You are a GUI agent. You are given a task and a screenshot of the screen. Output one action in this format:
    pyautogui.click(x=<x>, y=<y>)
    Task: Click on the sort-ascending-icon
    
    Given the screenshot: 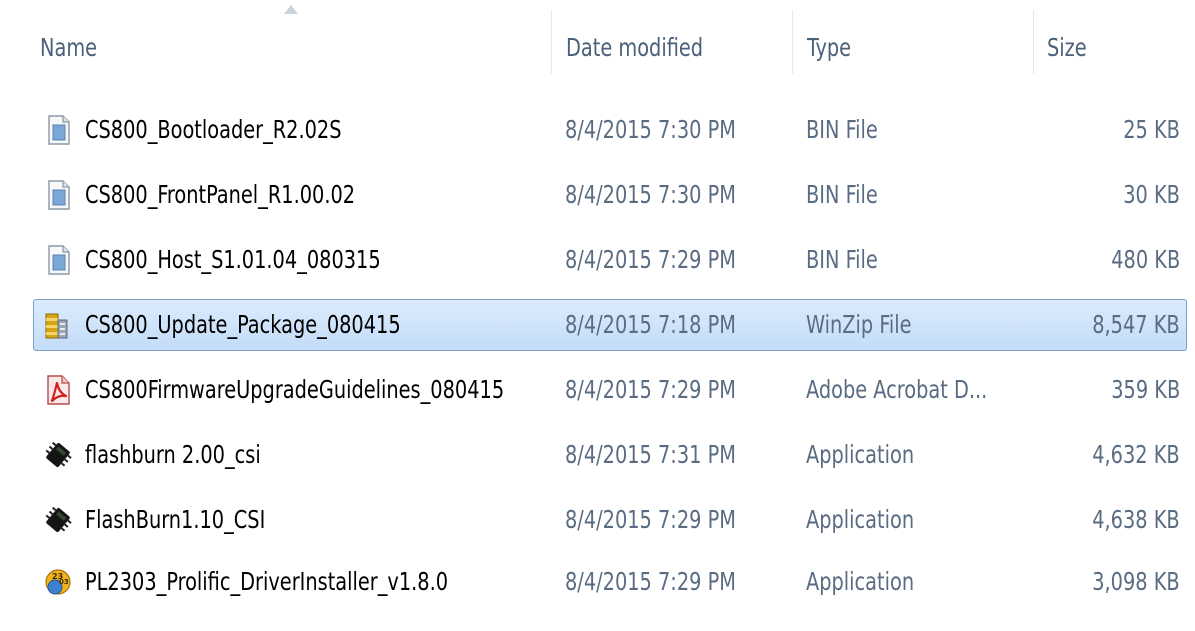 What is the action you would take?
    pyautogui.click(x=291, y=9)
    